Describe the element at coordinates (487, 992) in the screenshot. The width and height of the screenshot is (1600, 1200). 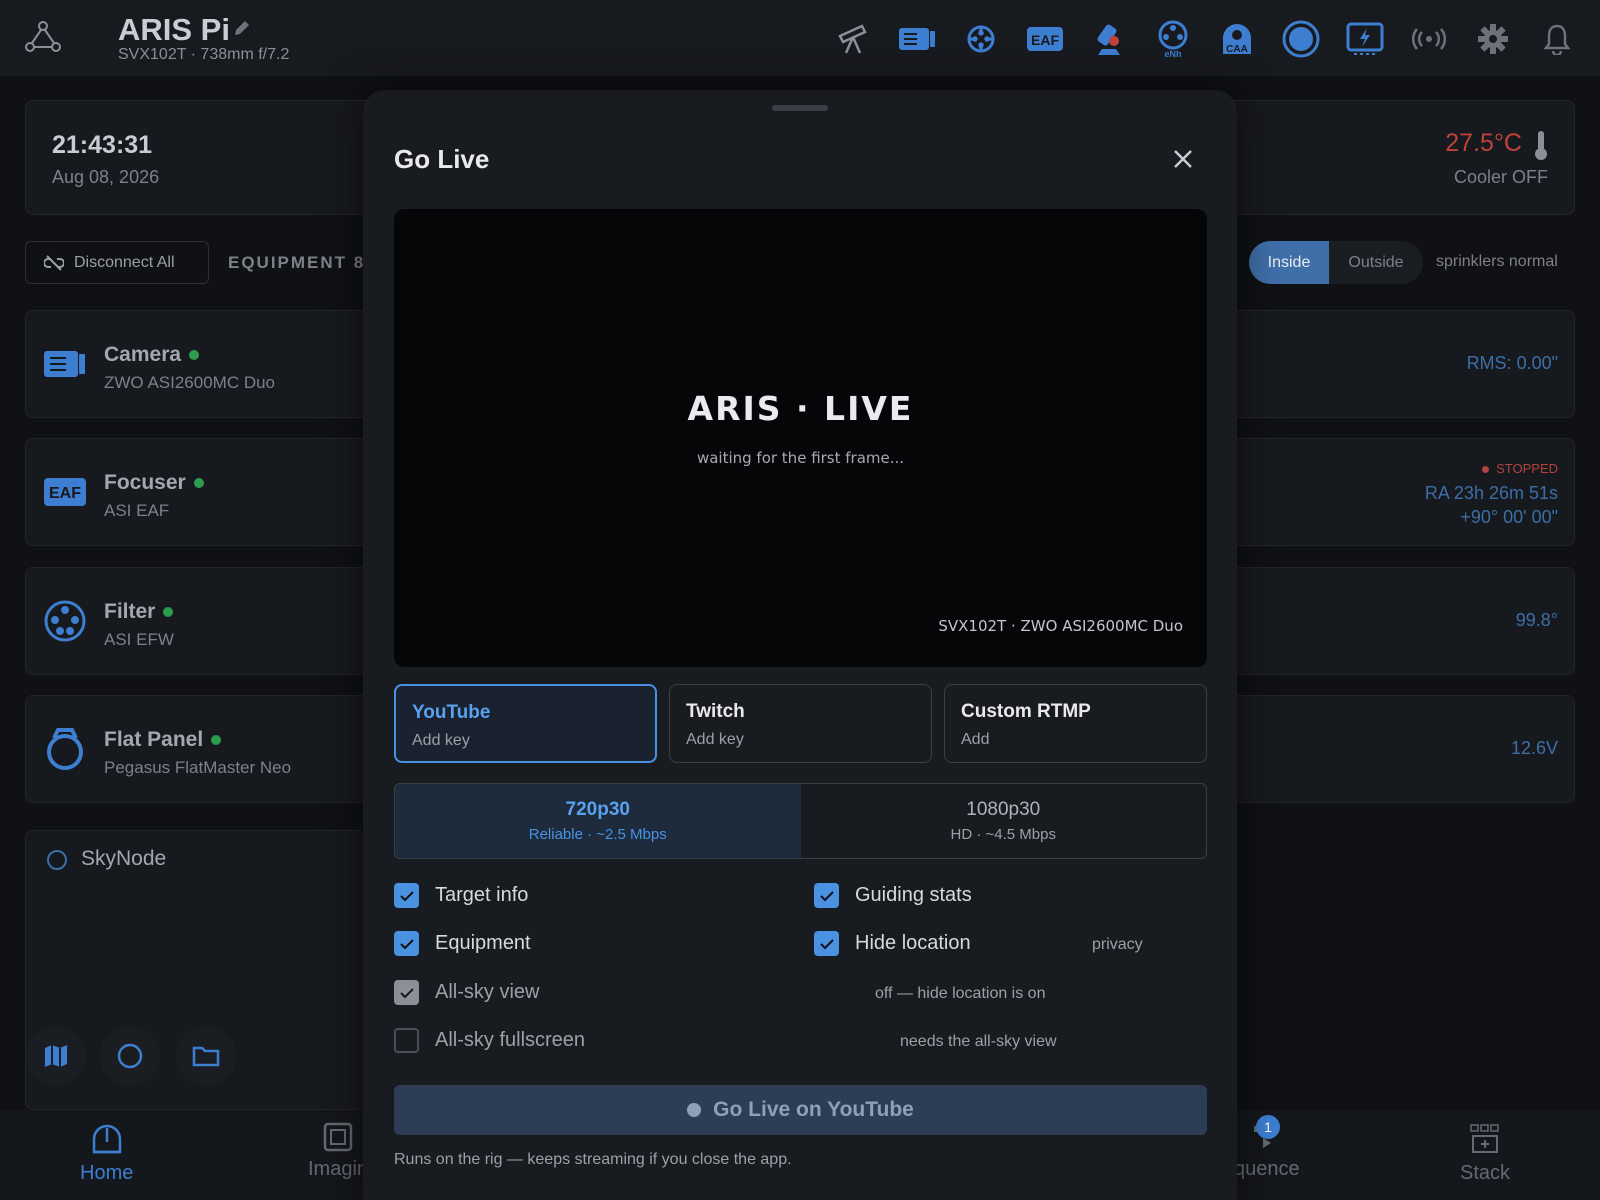
I see `option-label: All-sky view` at that location.